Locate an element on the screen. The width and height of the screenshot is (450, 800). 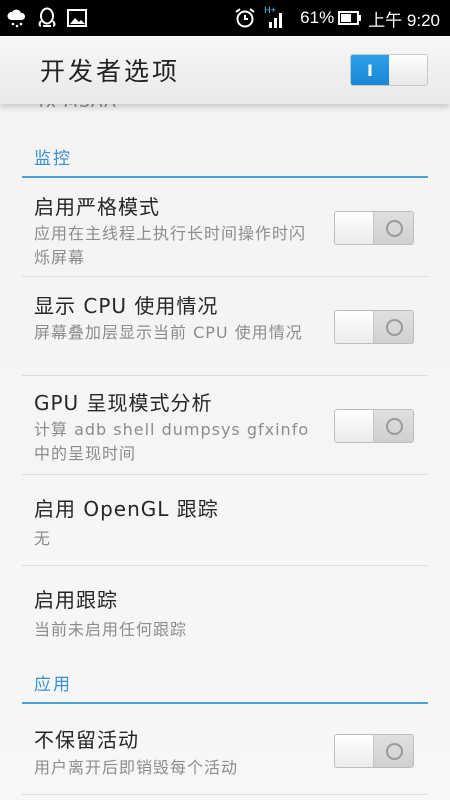
image-icon is located at coordinates (77, 18).